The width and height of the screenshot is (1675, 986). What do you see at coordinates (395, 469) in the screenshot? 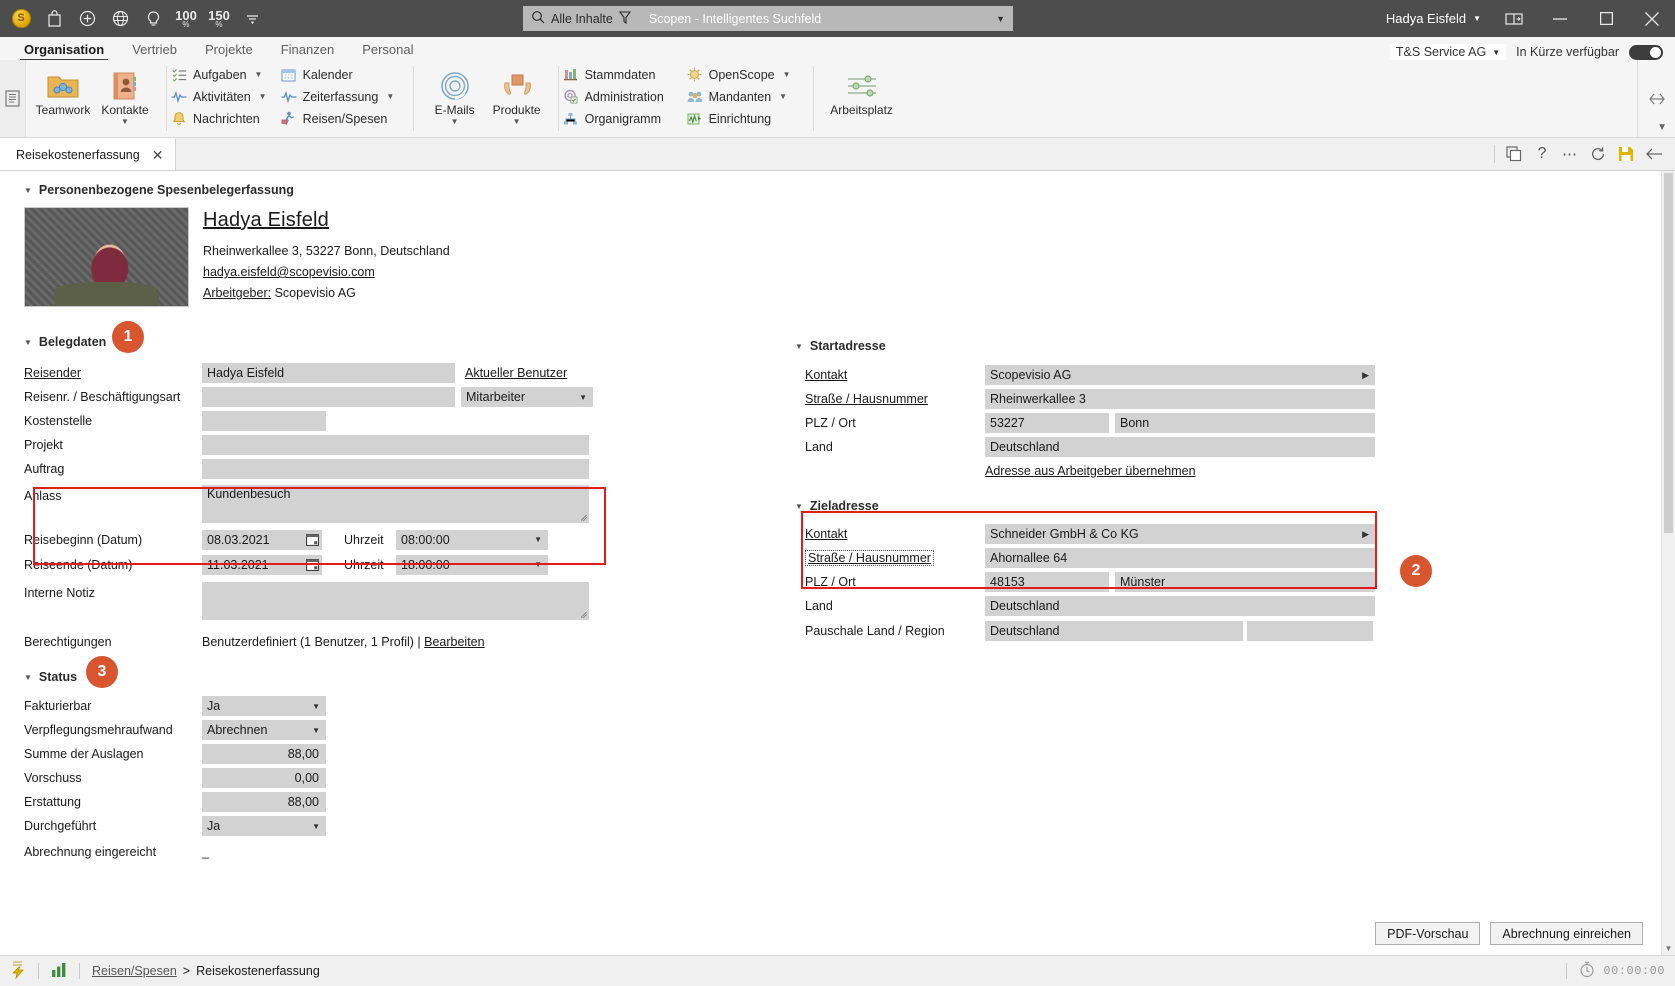
I see `field-auftrag` at bounding box center [395, 469].